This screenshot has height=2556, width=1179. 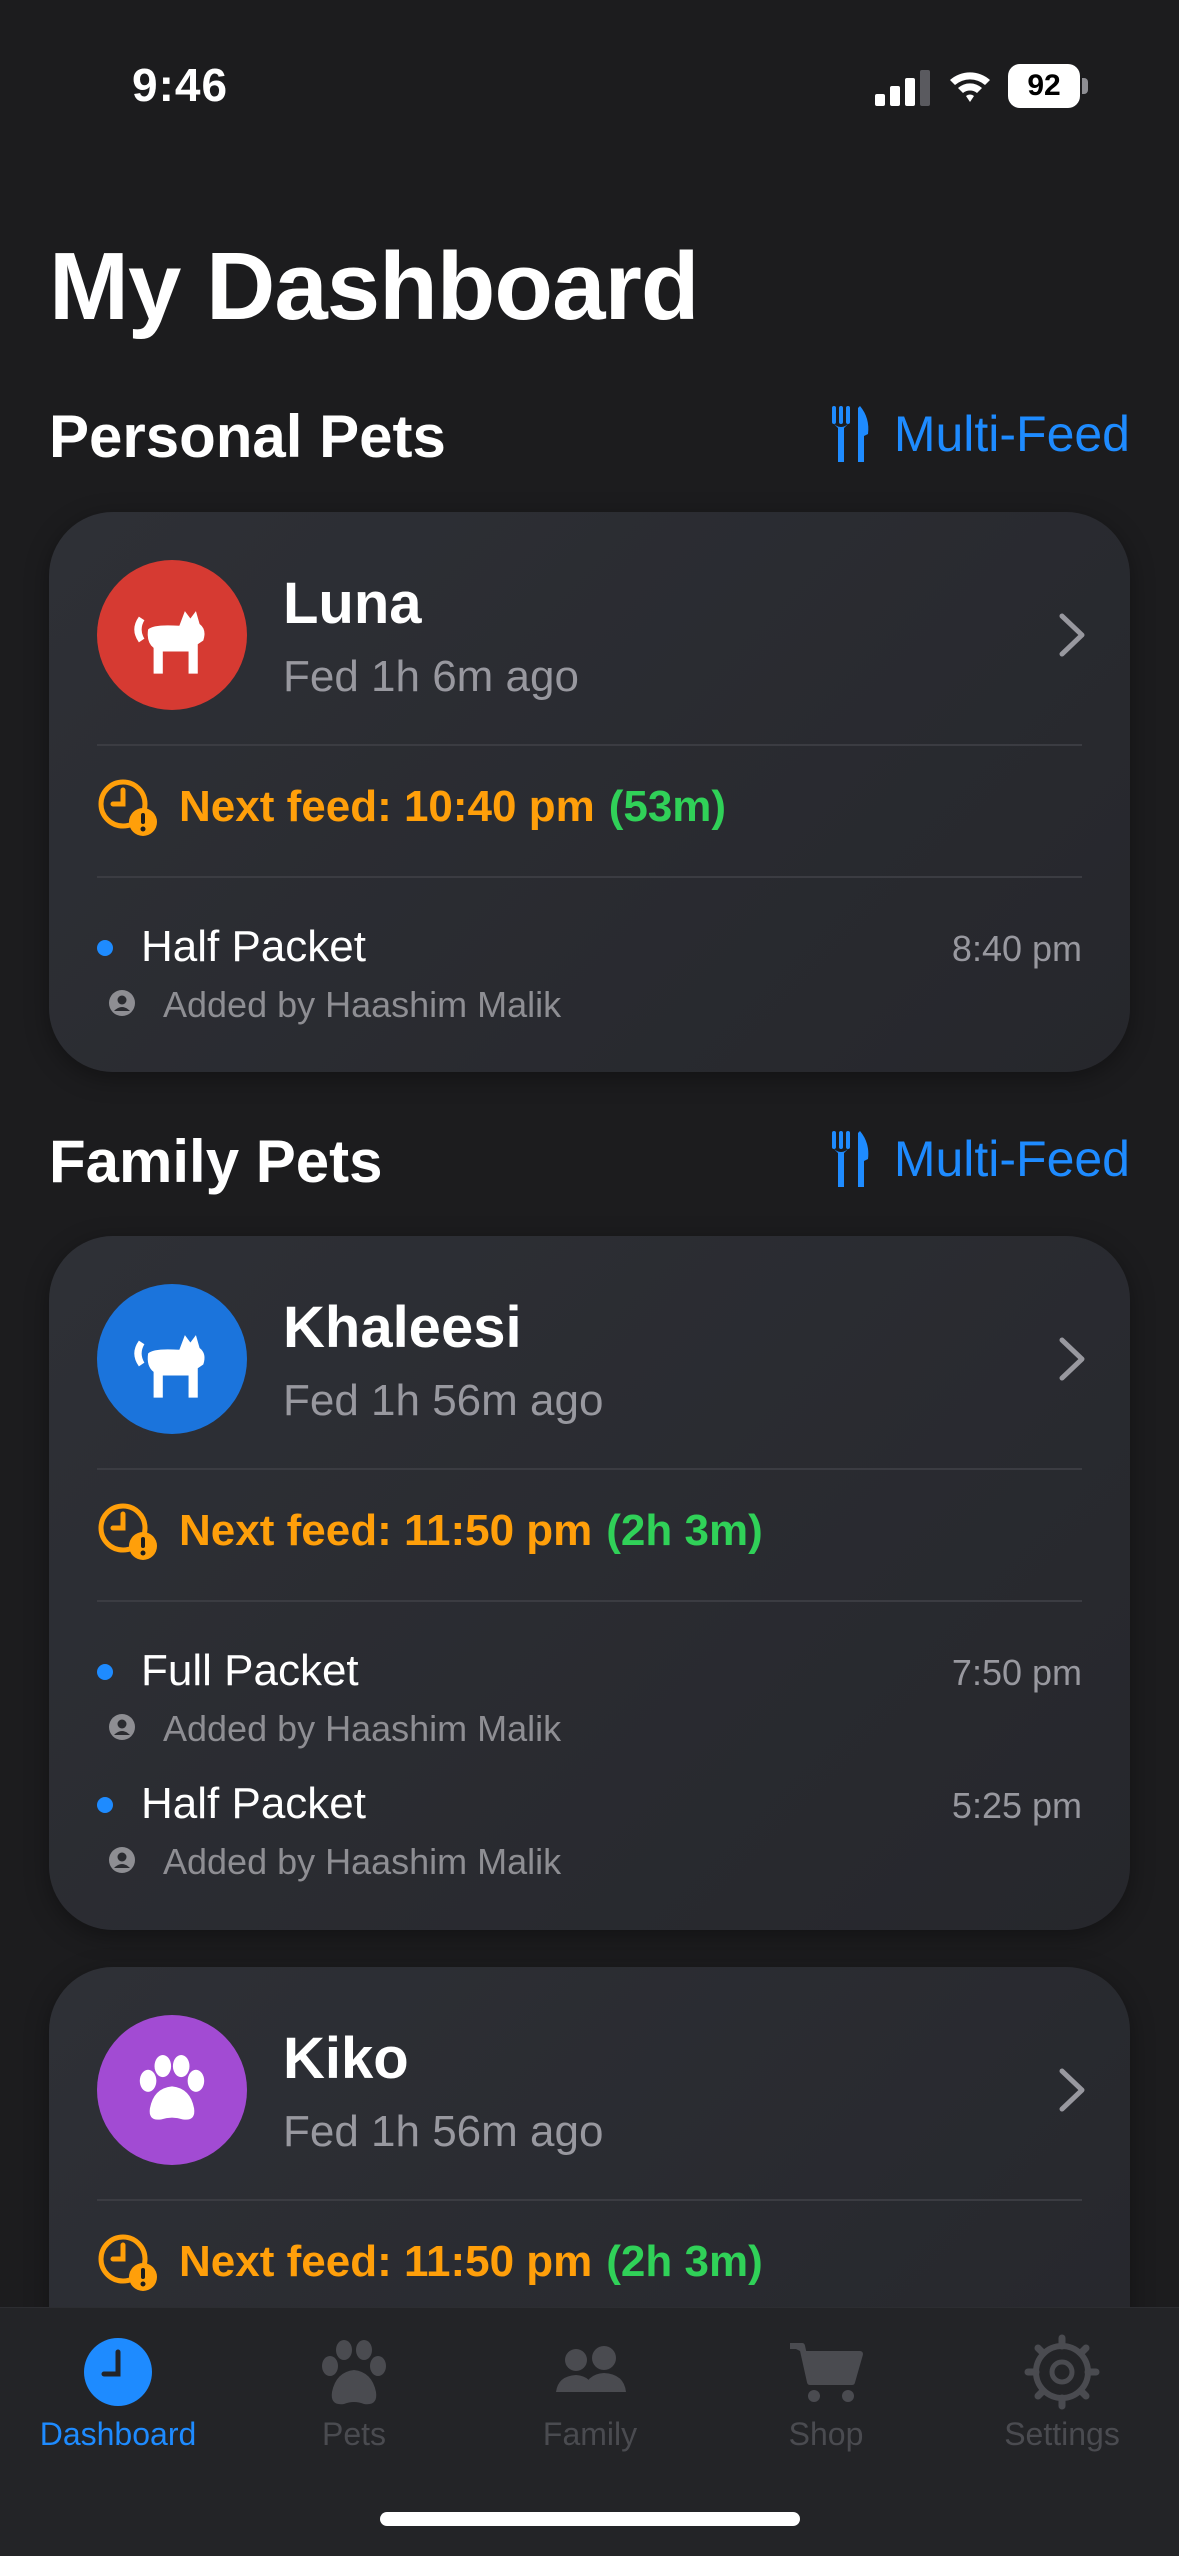 I want to click on tab-family: Family, so click(x=590, y=2398).